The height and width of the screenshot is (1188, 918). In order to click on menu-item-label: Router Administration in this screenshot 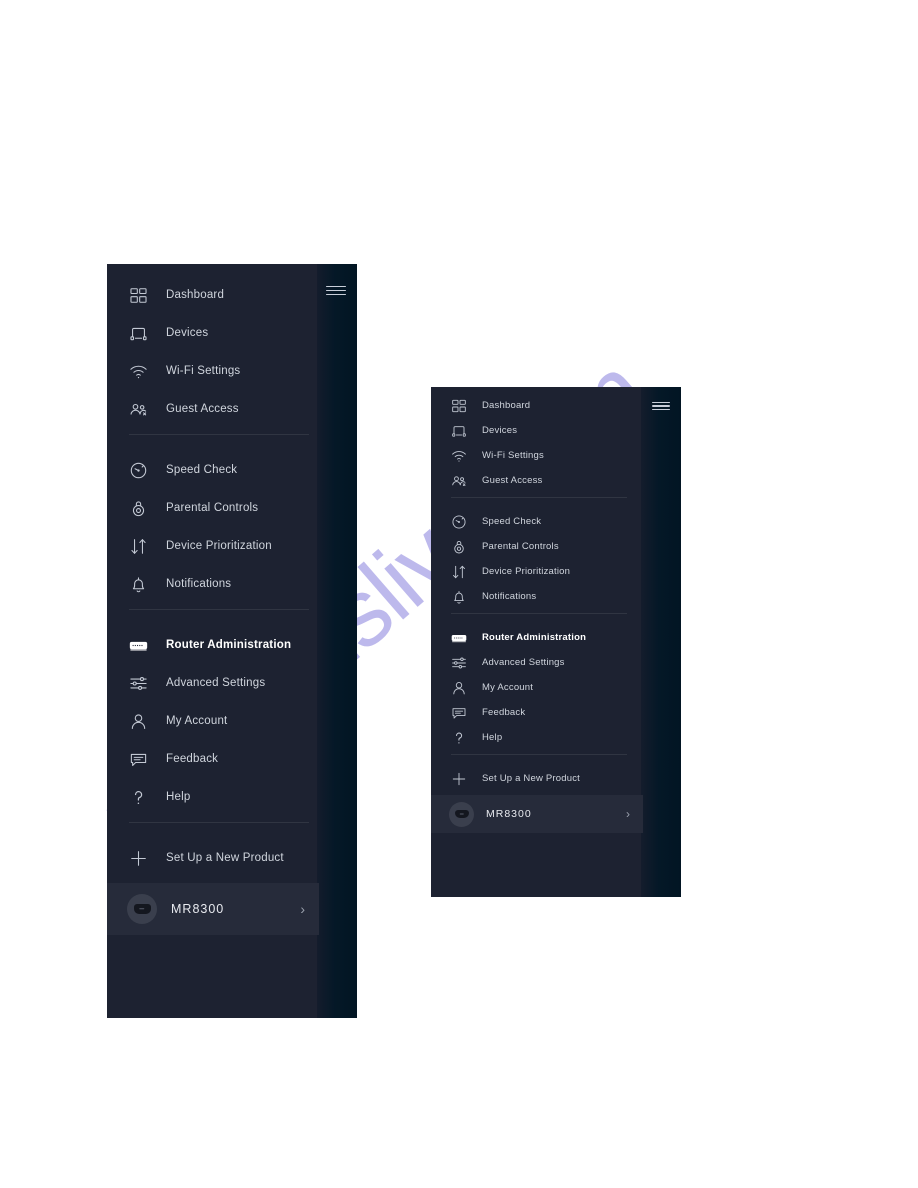, I will do `click(534, 637)`.